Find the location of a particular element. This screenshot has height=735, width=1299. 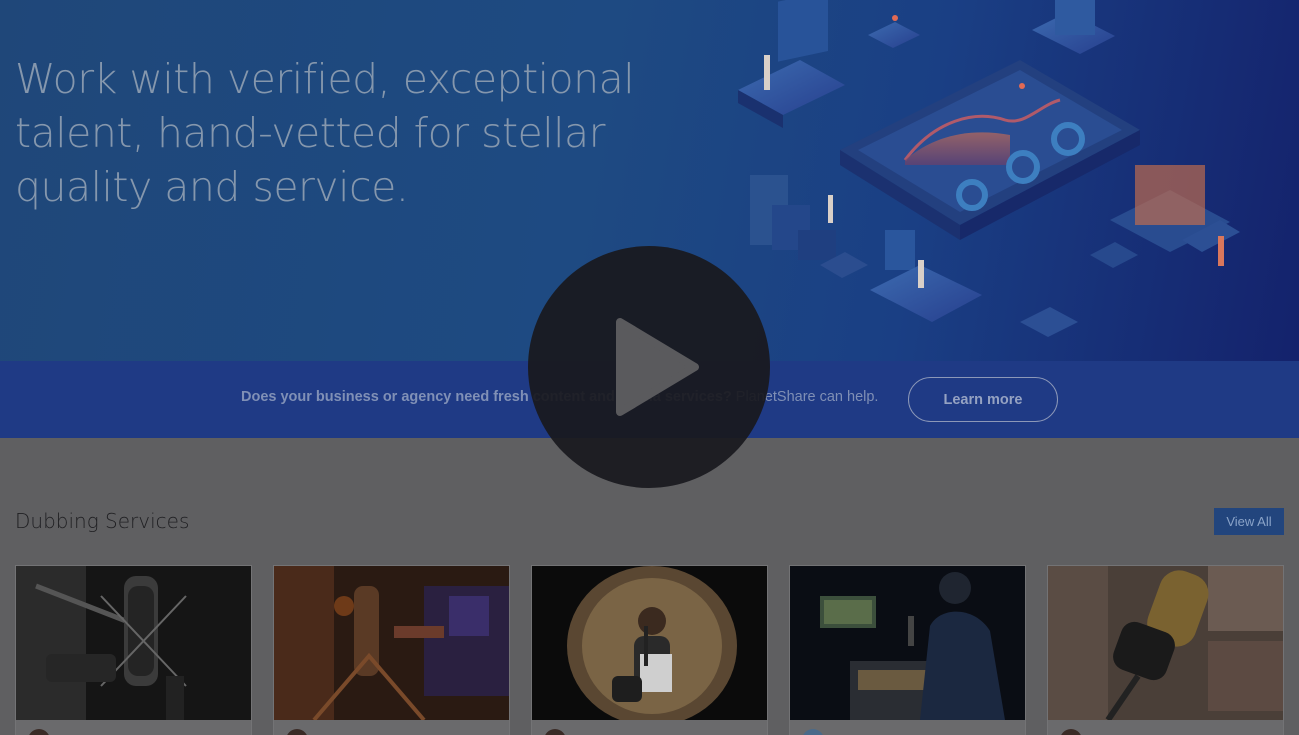

learn-more-button: Learn more is located at coordinates (983, 399).